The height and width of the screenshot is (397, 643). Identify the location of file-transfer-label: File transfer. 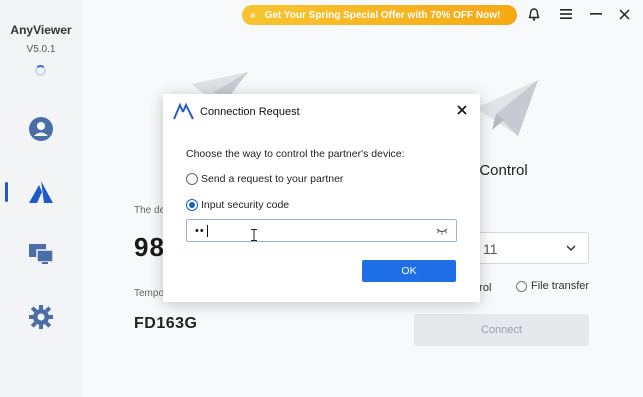
(560, 286).